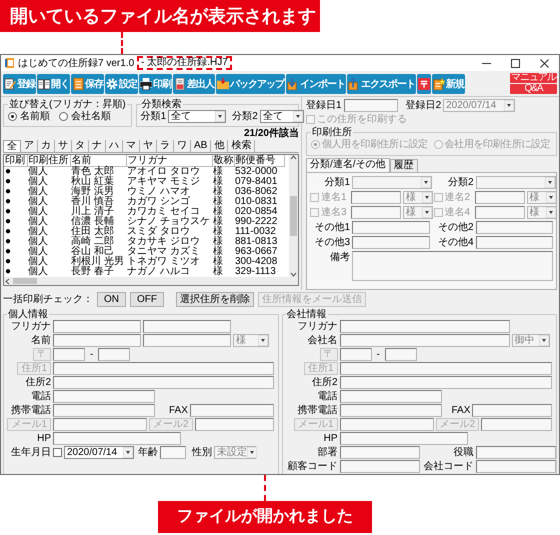  What do you see at coordinates (201, 146) in the screenshot?
I see `index-tab: AB` at bounding box center [201, 146].